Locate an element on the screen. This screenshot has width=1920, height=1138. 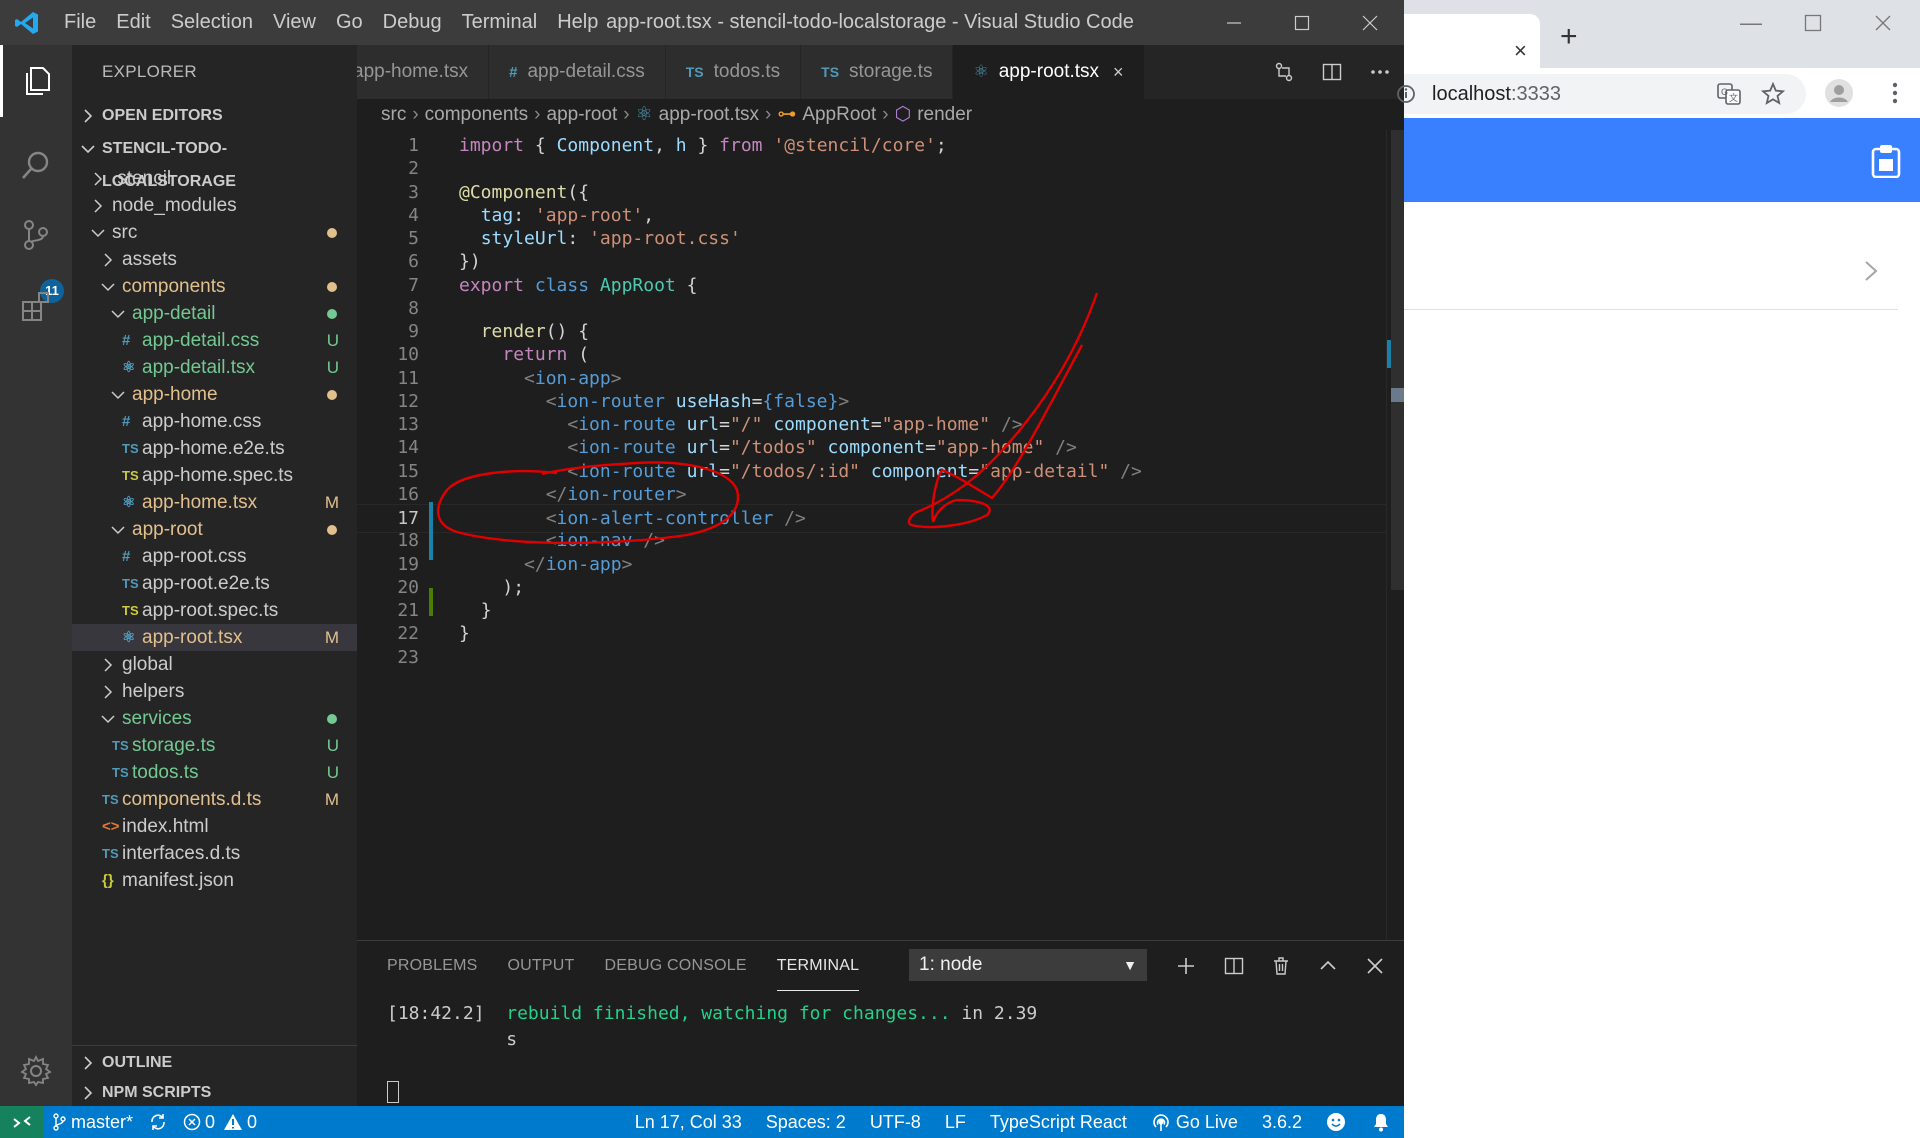
file-item: # app-detail.css U is located at coordinates (214, 340).